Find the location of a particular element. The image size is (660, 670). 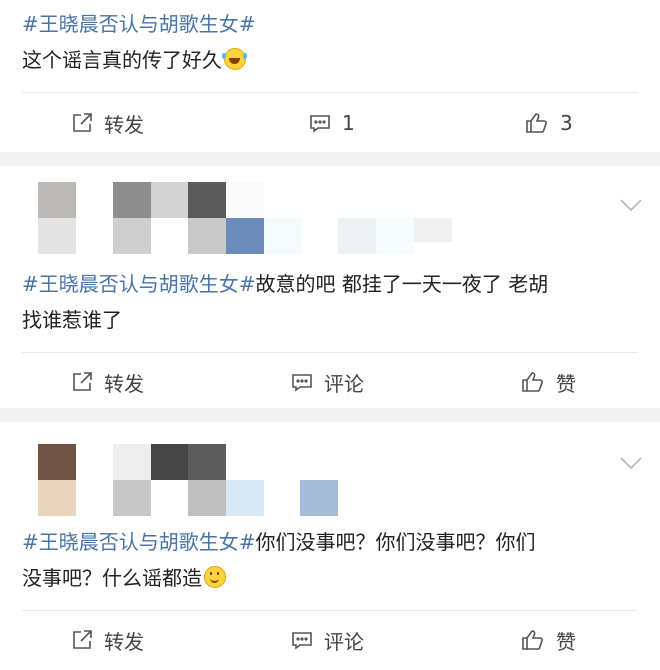

laugh-cry-emoji-icon is located at coordinates (234, 59).